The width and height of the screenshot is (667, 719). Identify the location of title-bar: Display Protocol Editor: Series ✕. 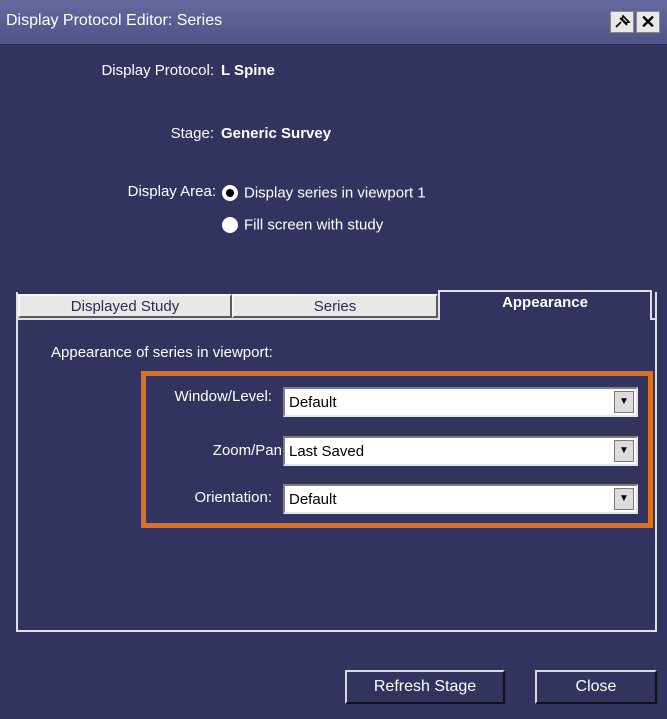
(333, 22).